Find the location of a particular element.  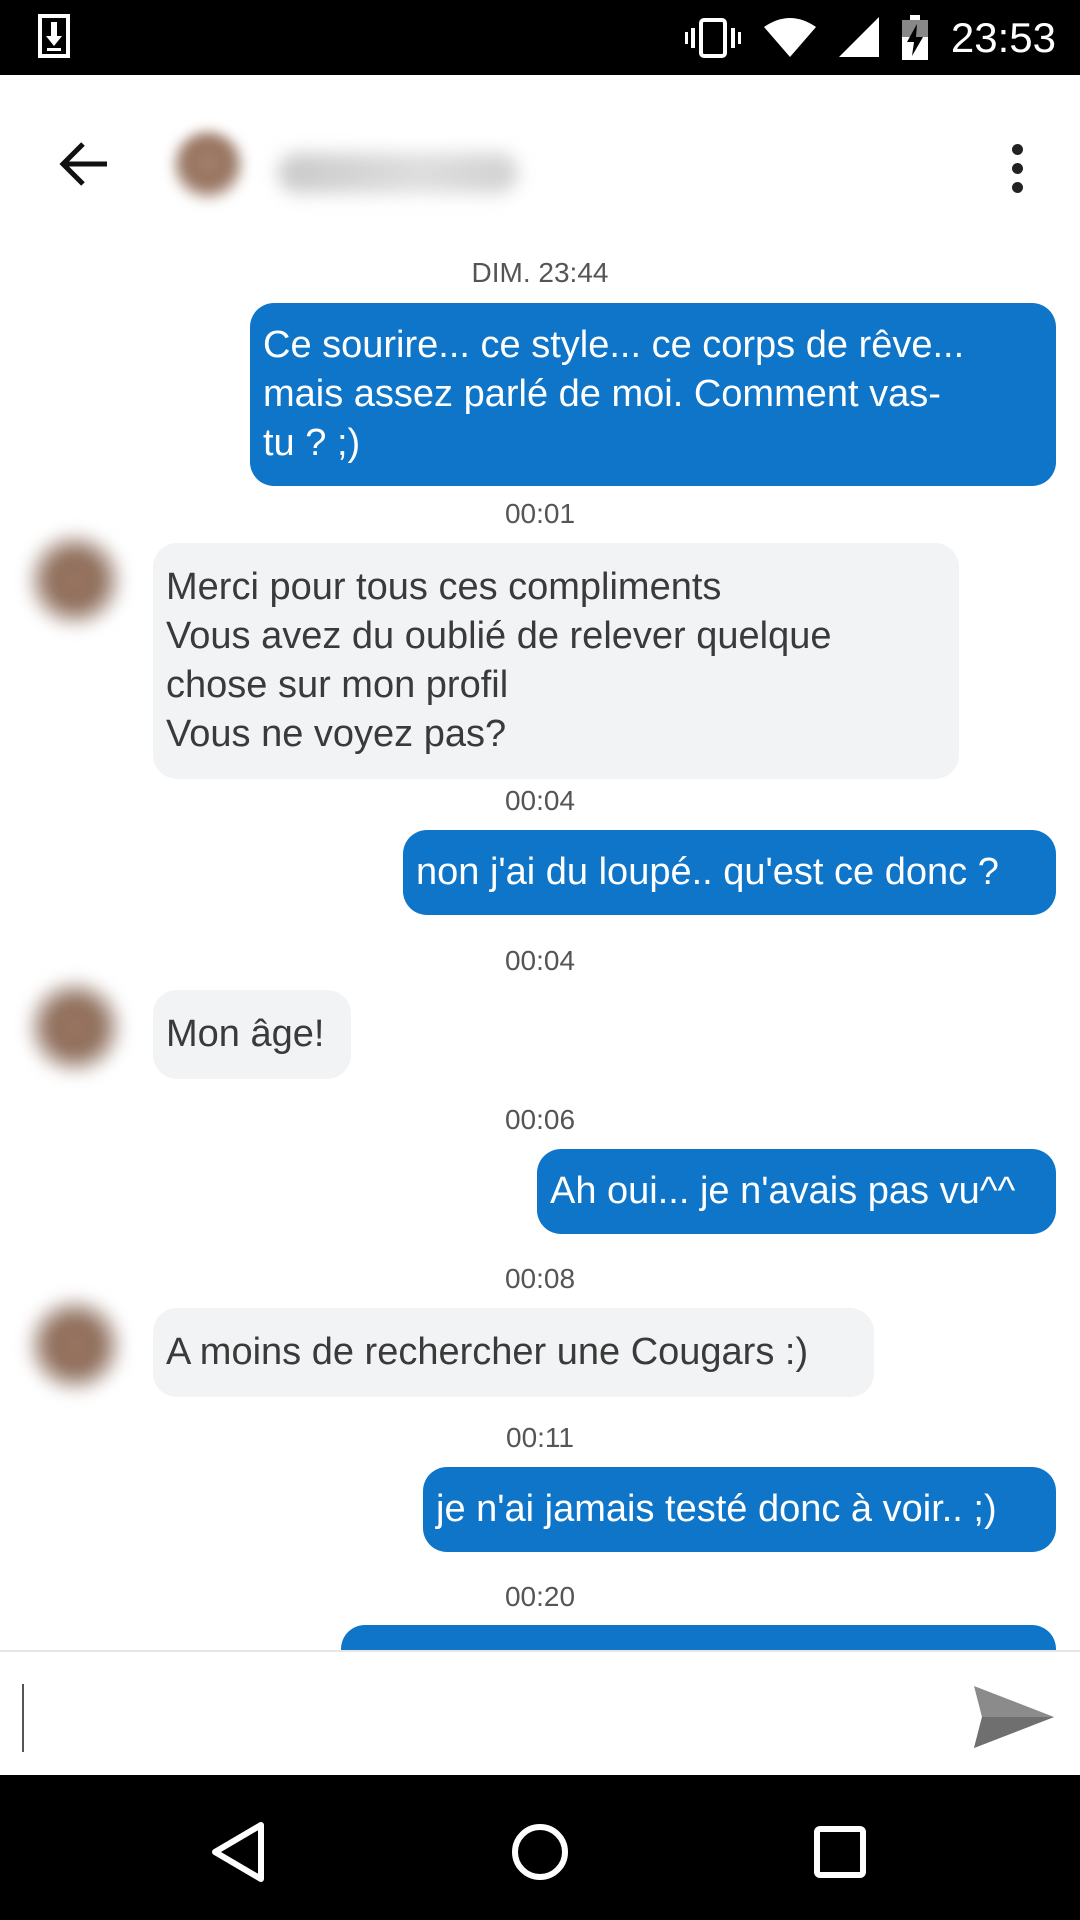

system-nav-bar is located at coordinates (540, 1847).